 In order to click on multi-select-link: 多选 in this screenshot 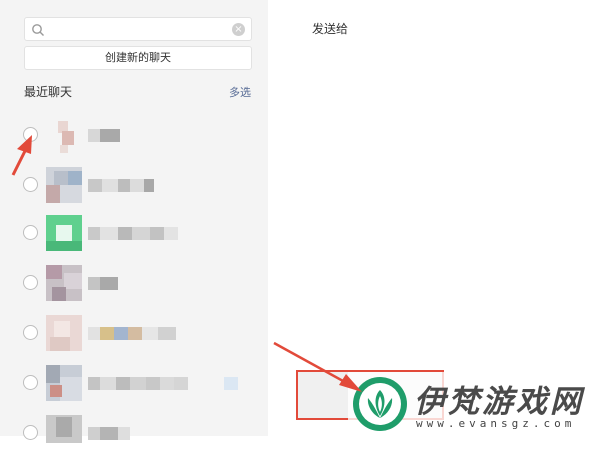, I will do `click(240, 92)`.